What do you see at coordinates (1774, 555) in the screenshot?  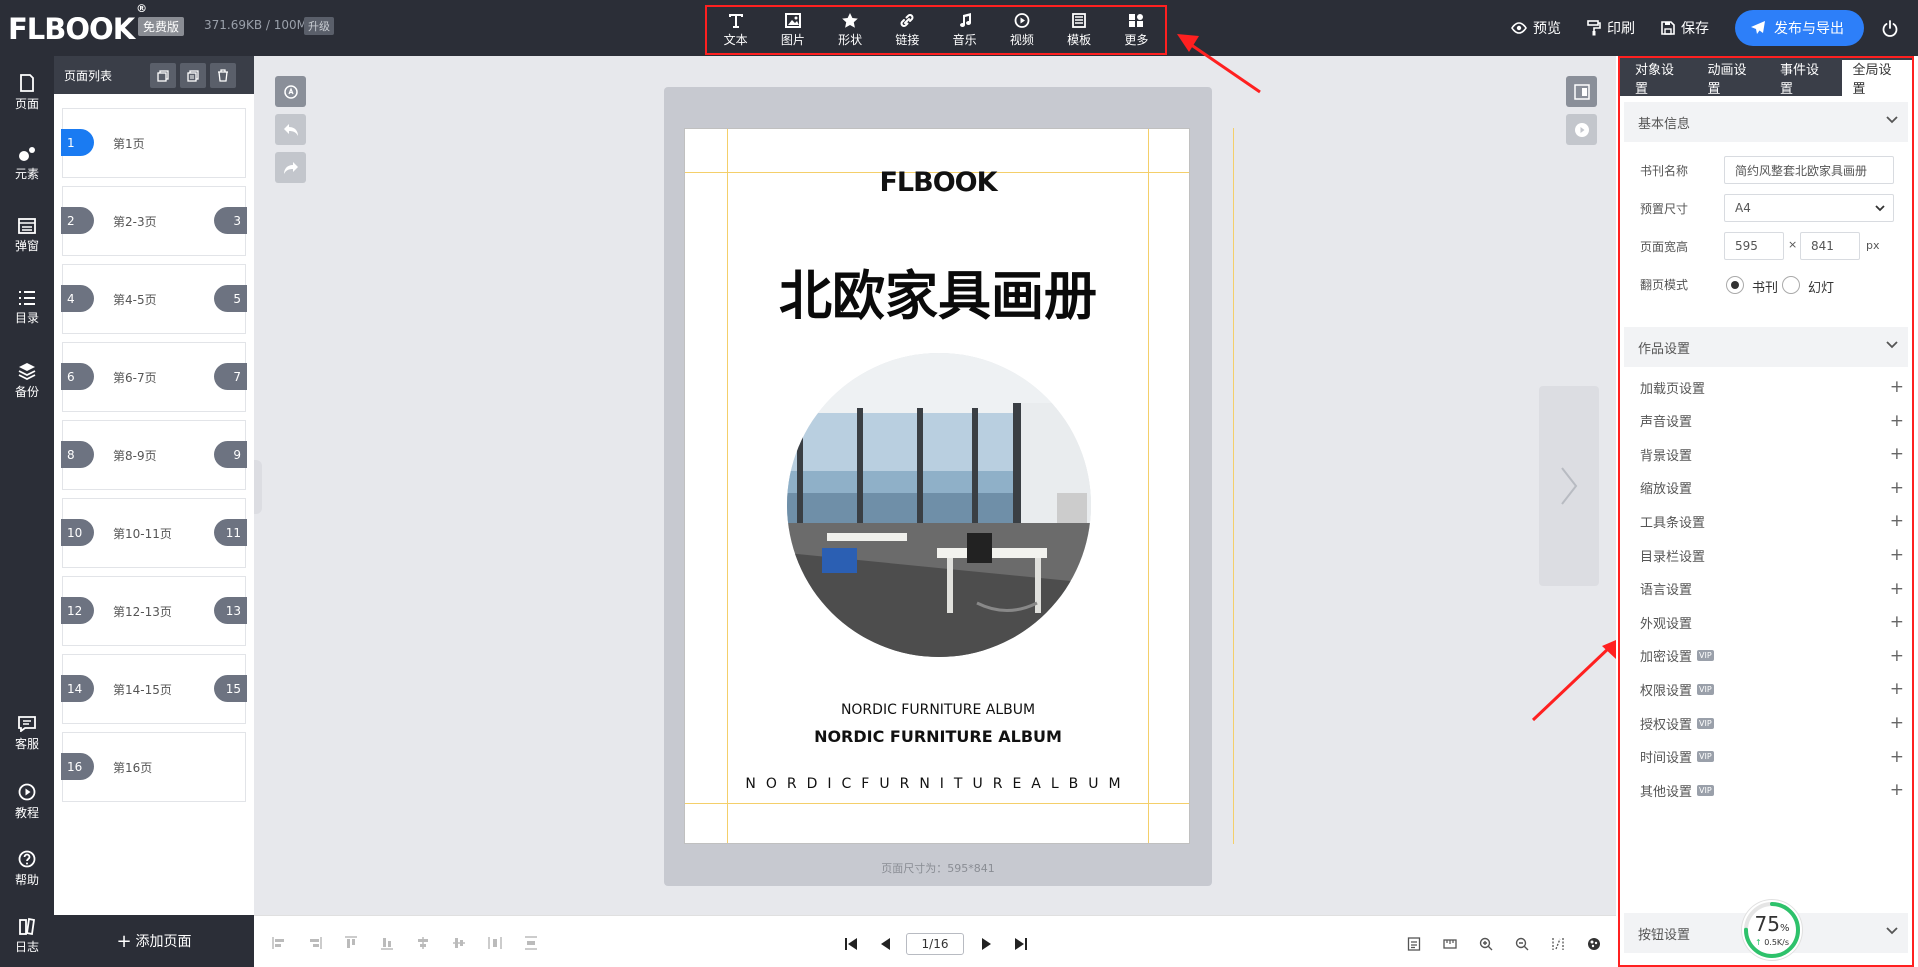 I see `settings-row: 目录栏设置 +` at bounding box center [1774, 555].